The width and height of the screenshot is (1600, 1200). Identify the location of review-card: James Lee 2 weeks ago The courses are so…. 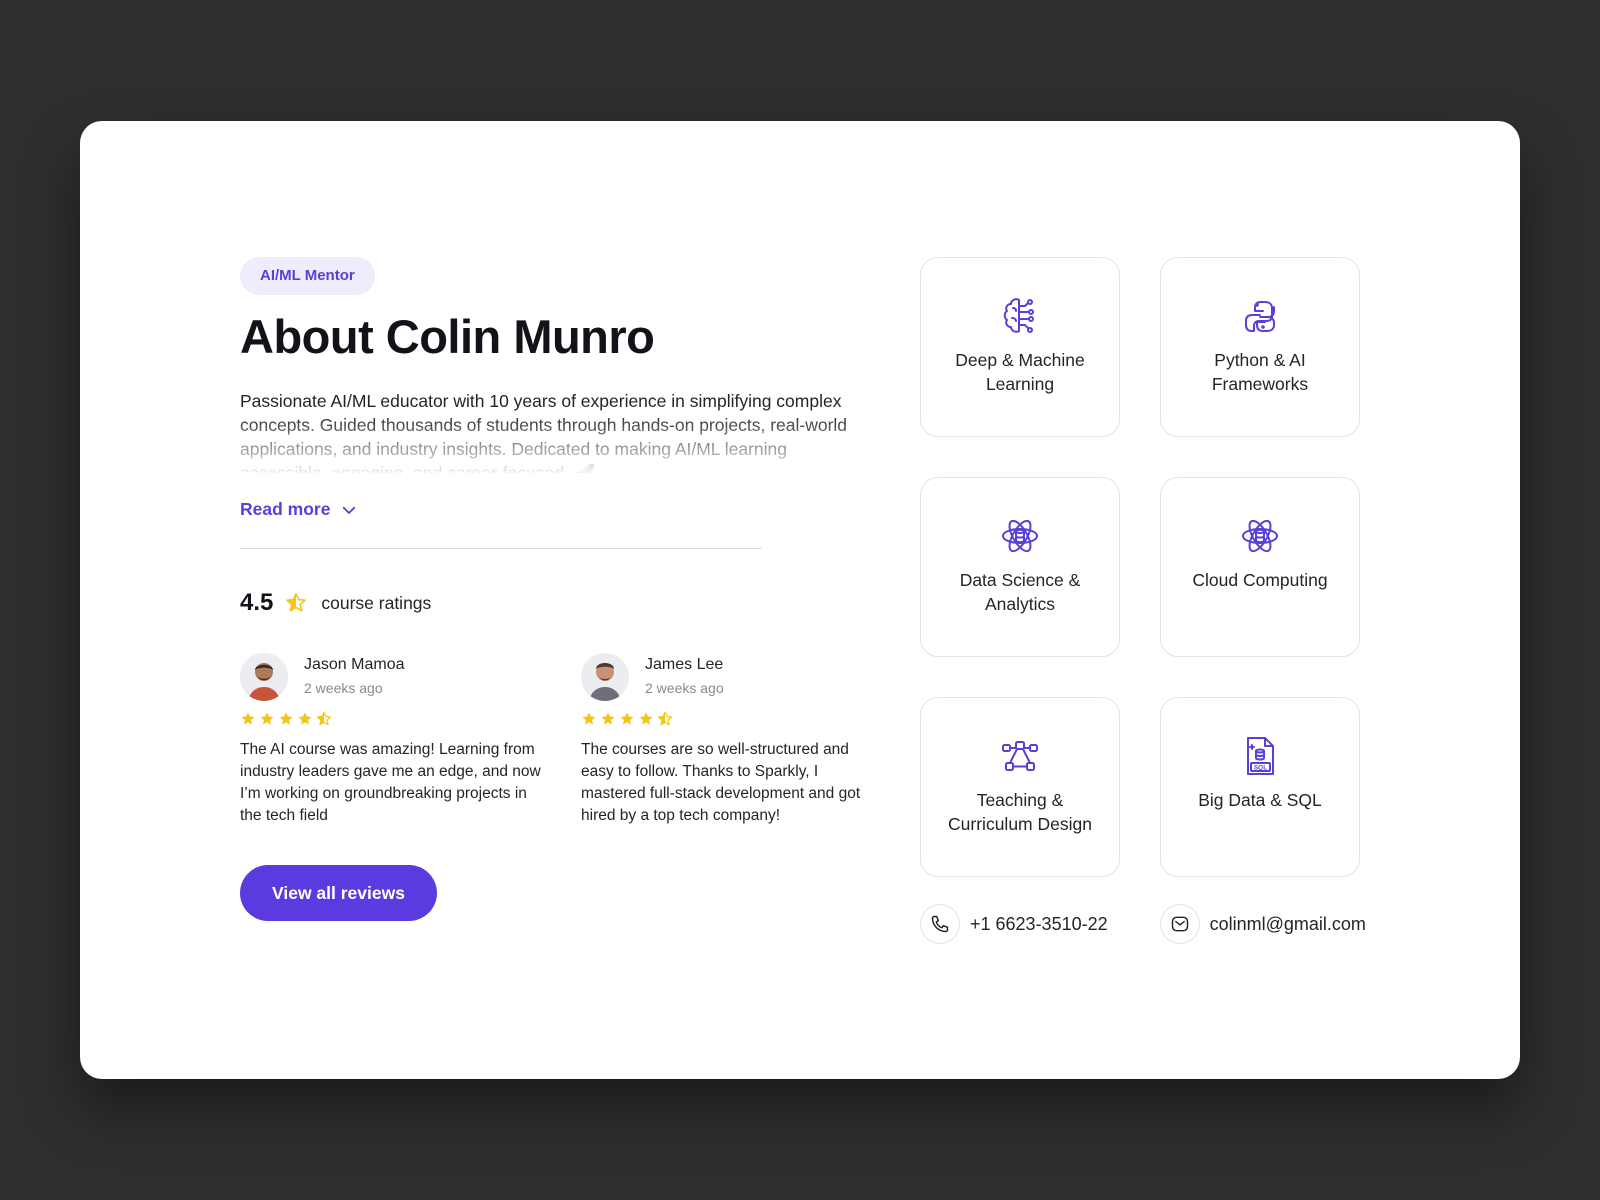
(731, 740).